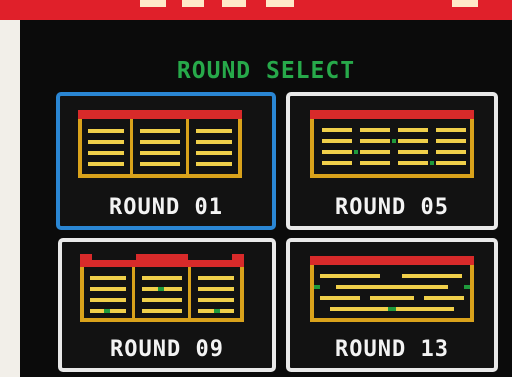  What do you see at coordinates (166, 207) in the screenshot?
I see `round-label: ROUND 01` at bounding box center [166, 207].